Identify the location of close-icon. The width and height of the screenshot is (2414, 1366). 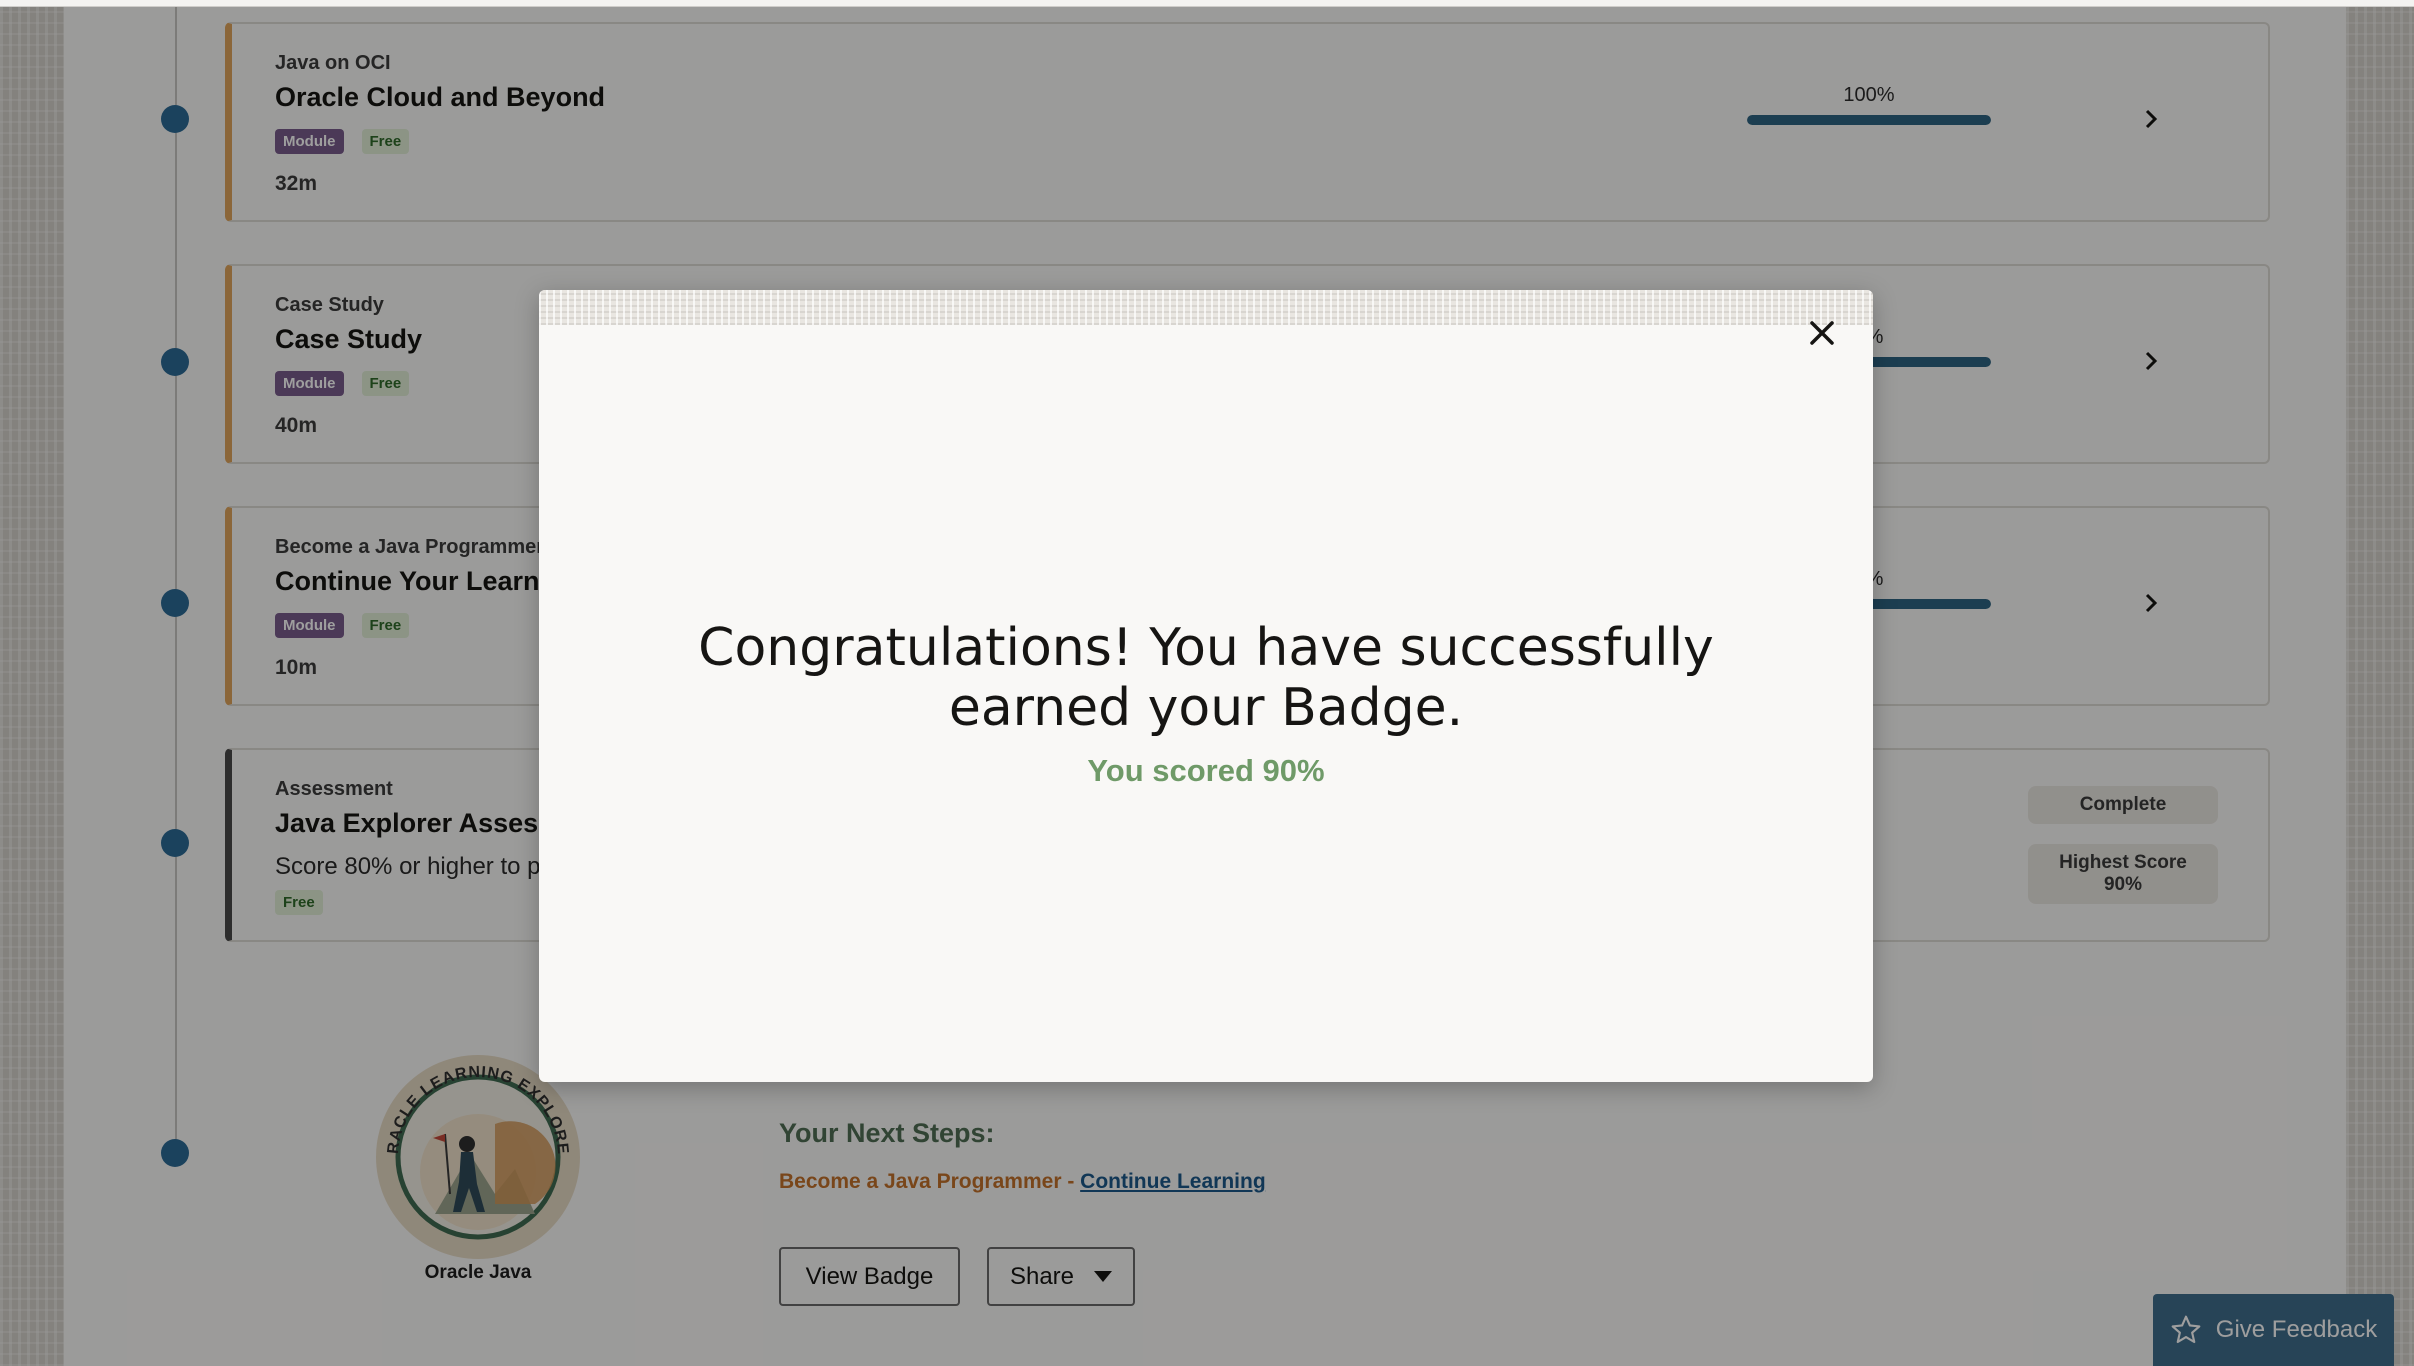
(1822, 333).